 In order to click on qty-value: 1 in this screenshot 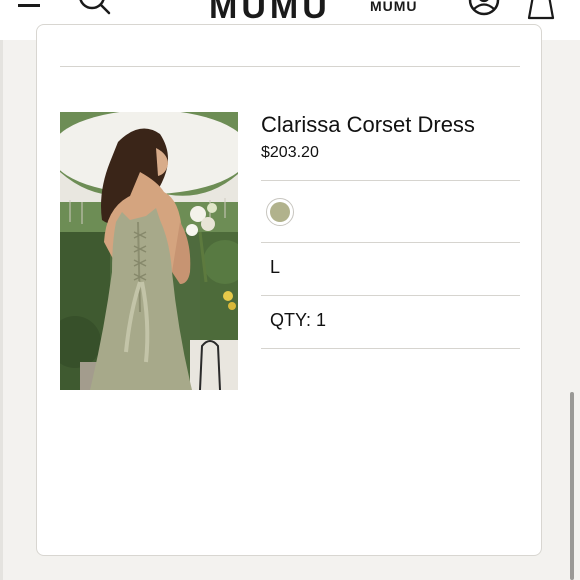, I will do `click(321, 320)`.